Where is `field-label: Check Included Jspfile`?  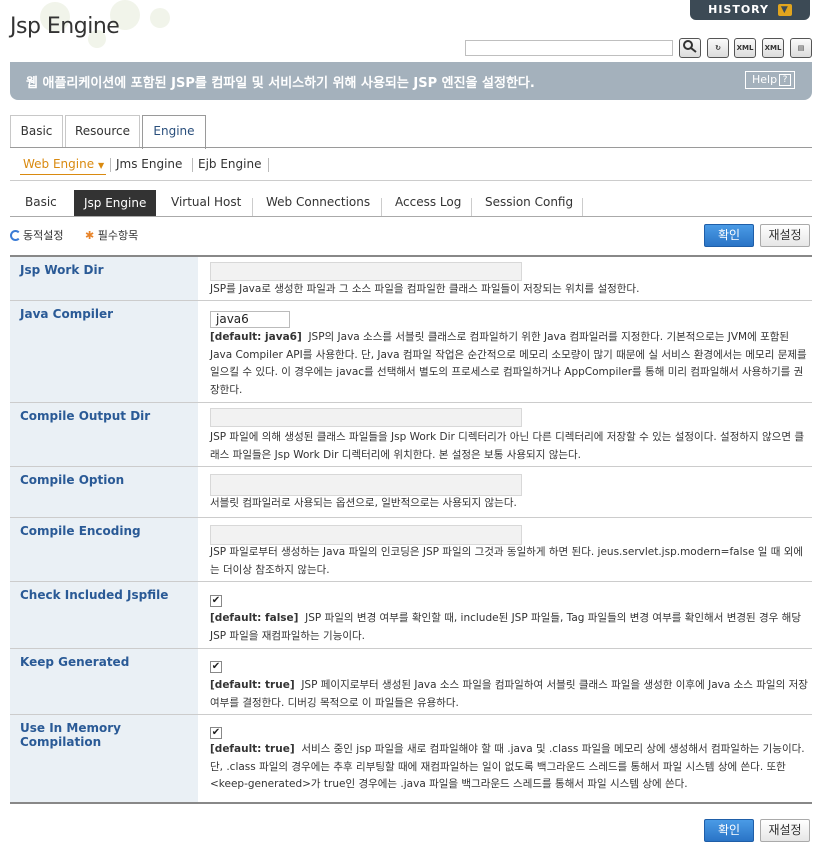 field-label: Check Included Jspfile is located at coordinates (104, 615).